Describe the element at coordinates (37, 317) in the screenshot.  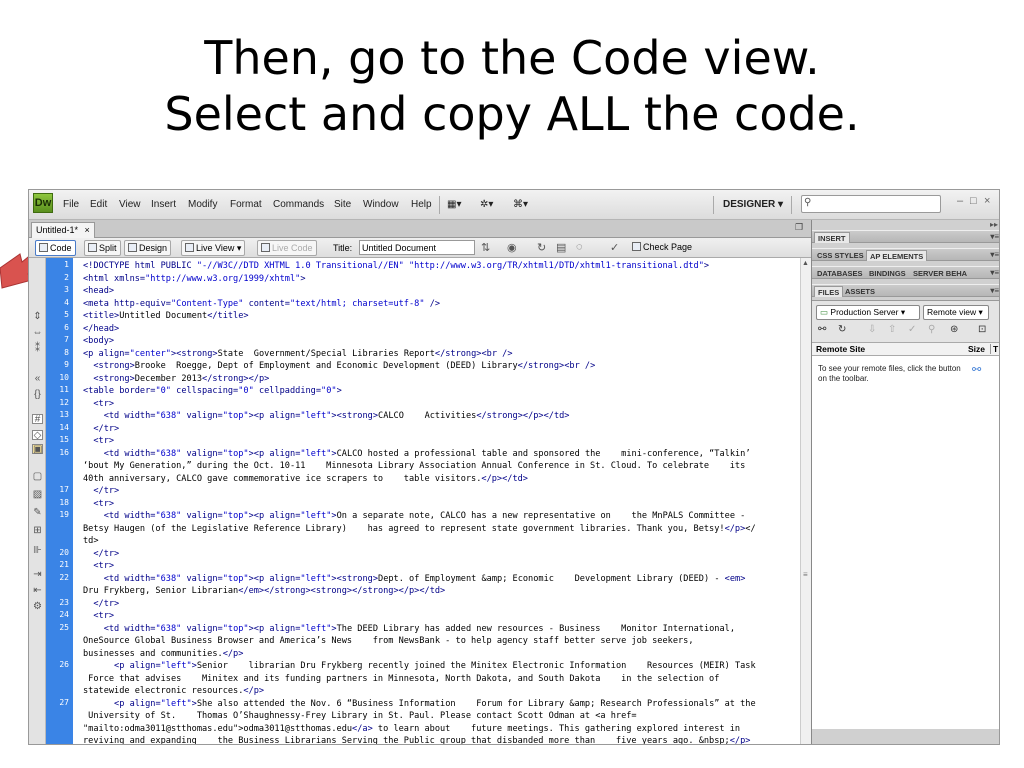
I see `collapse-tag-icon: ⇕` at that location.